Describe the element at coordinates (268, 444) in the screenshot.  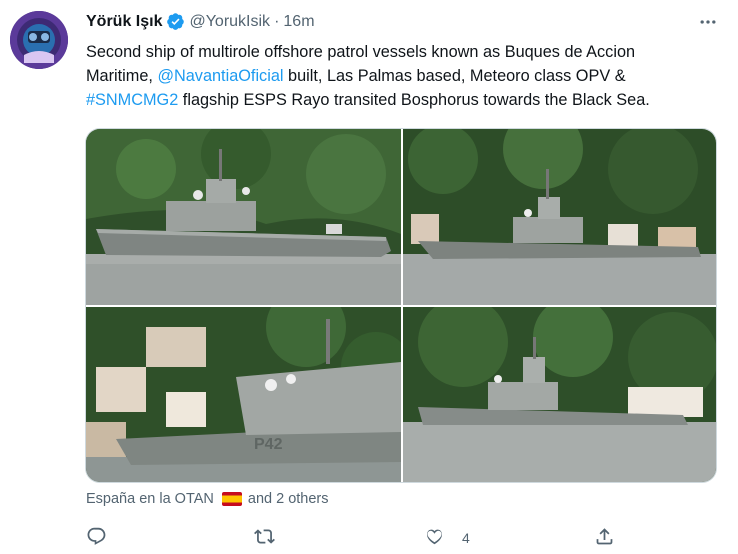
I see `hull-marking: P42` at that location.